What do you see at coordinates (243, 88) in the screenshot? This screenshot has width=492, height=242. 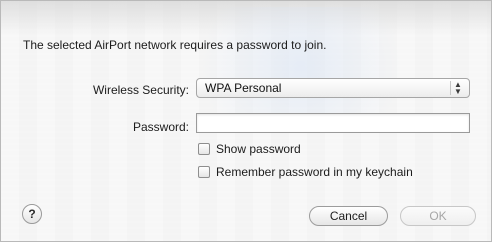 I see `wireless-security-value: WPA Personal` at bounding box center [243, 88].